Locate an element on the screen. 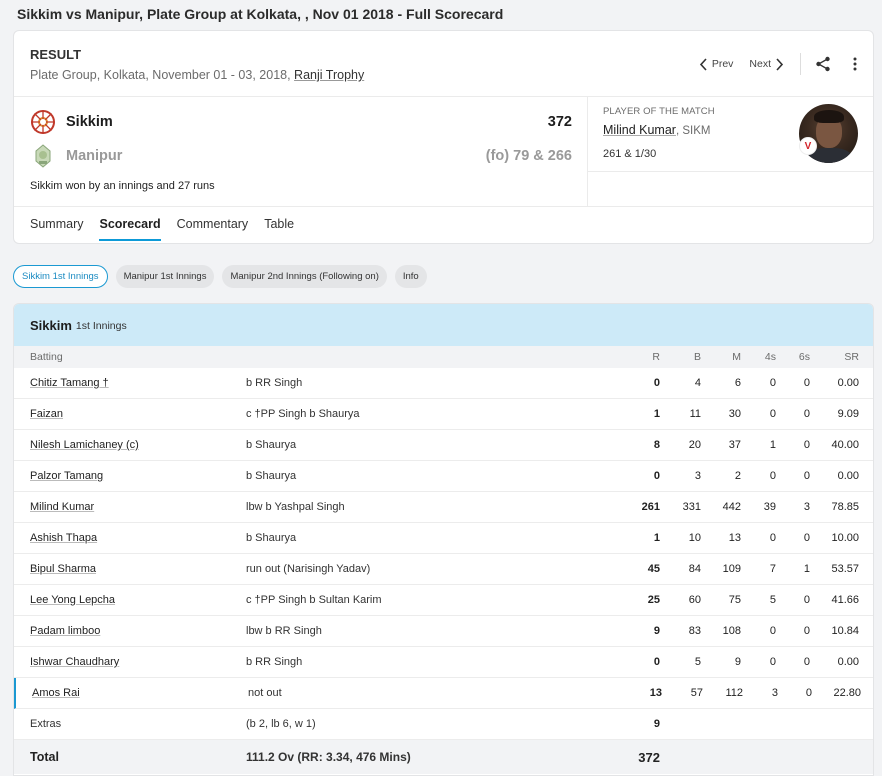 The height and width of the screenshot is (776, 882). manipur-logo is located at coordinates (43, 156).